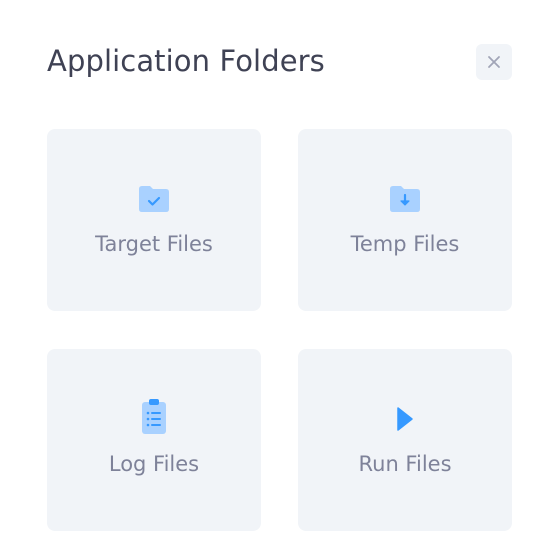  Describe the element at coordinates (405, 220) in the screenshot. I see `temp-files-tile: Temp Files` at that location.